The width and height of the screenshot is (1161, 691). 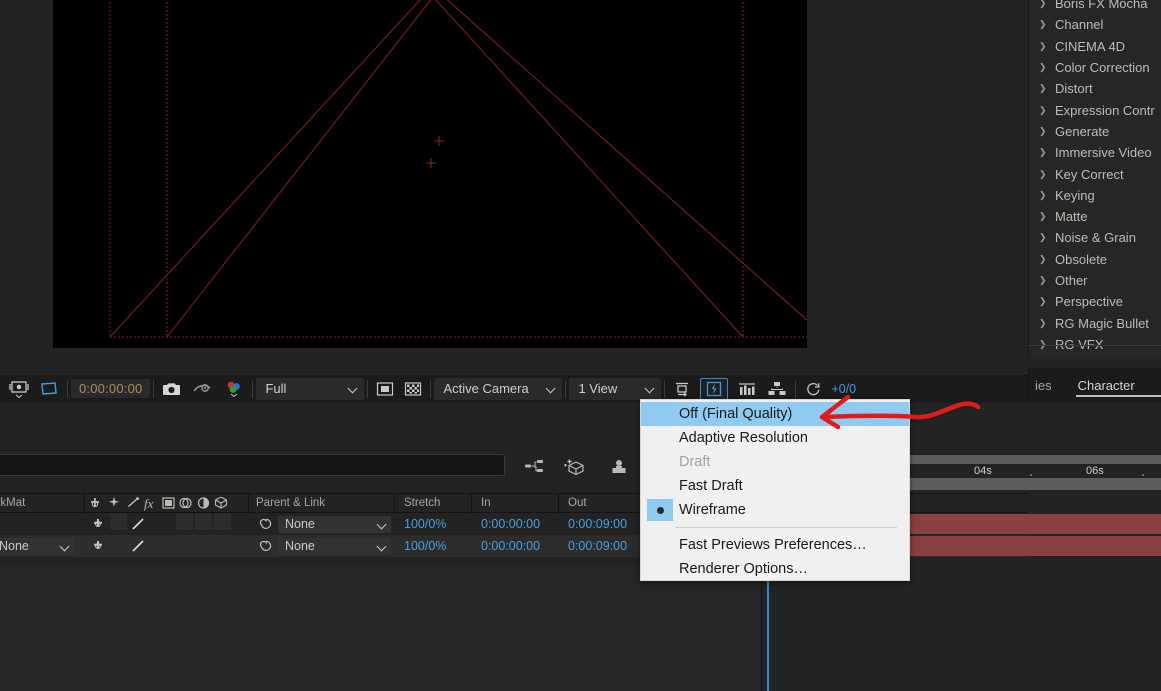 I want to click on effects-category-label: Keying, so click(x=1075, y=195).